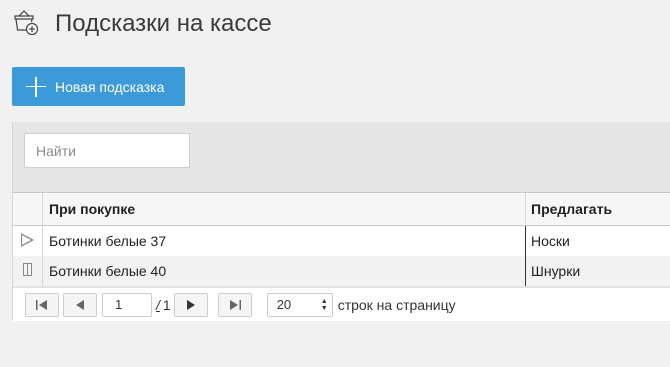 This screenshot has height=367, width=670. Describe the element at coordinates (284, 304) in the screenshot. I see `rows-per-page-value: 20` at that location.